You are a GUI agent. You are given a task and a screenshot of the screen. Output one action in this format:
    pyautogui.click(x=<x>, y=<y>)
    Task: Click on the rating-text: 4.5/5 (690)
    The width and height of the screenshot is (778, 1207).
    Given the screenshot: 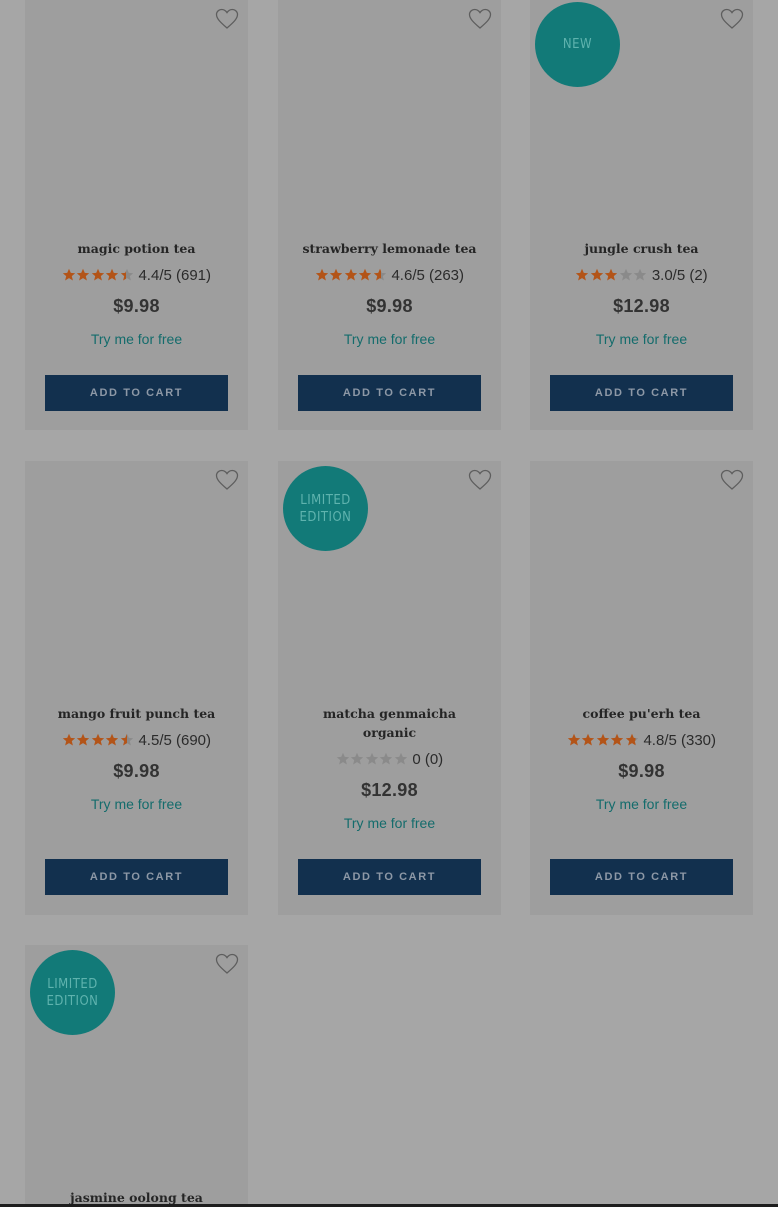 What is the action you would take?
    pyautogui.click(x=175, y=740)
    